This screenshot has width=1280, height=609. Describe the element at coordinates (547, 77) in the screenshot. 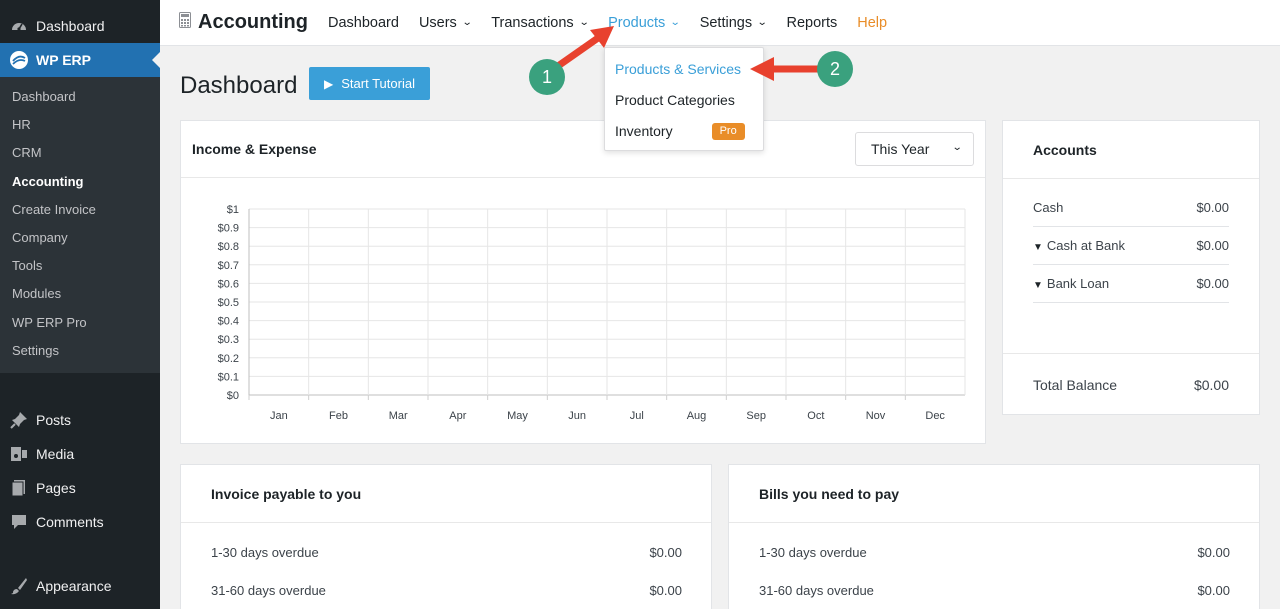

I see `step-badge-1: 1` at that location.